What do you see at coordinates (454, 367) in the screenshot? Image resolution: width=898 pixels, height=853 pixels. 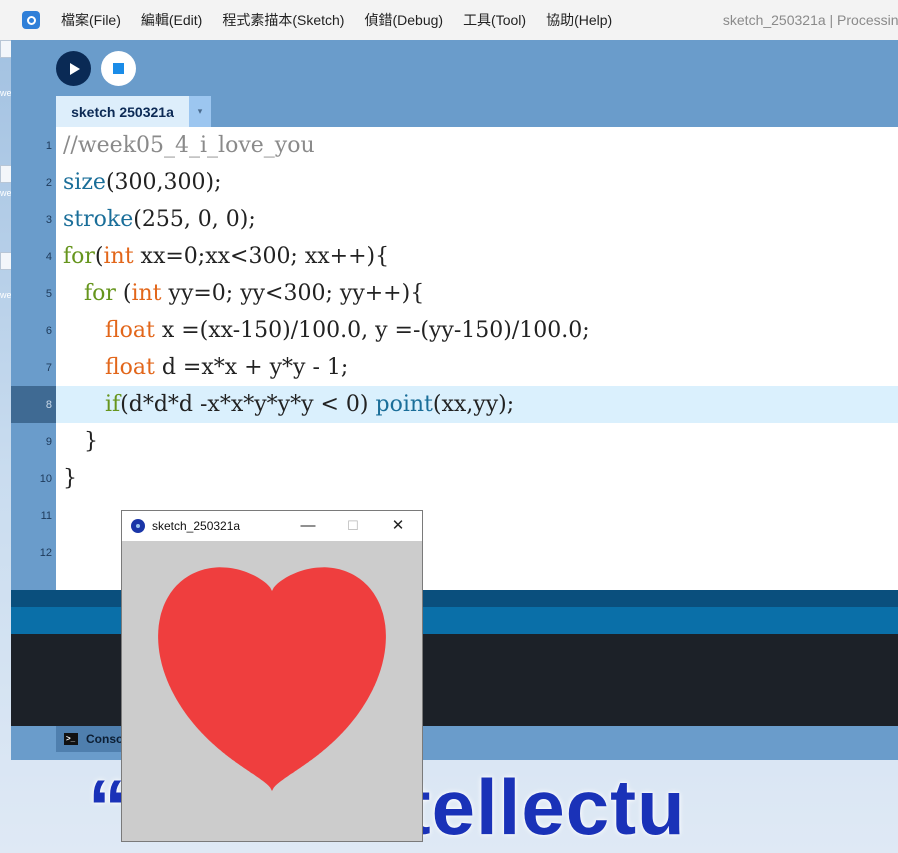 I see `code-line: 7 float d =x*x + y*y - 1;` at bounding box center [454, 367].